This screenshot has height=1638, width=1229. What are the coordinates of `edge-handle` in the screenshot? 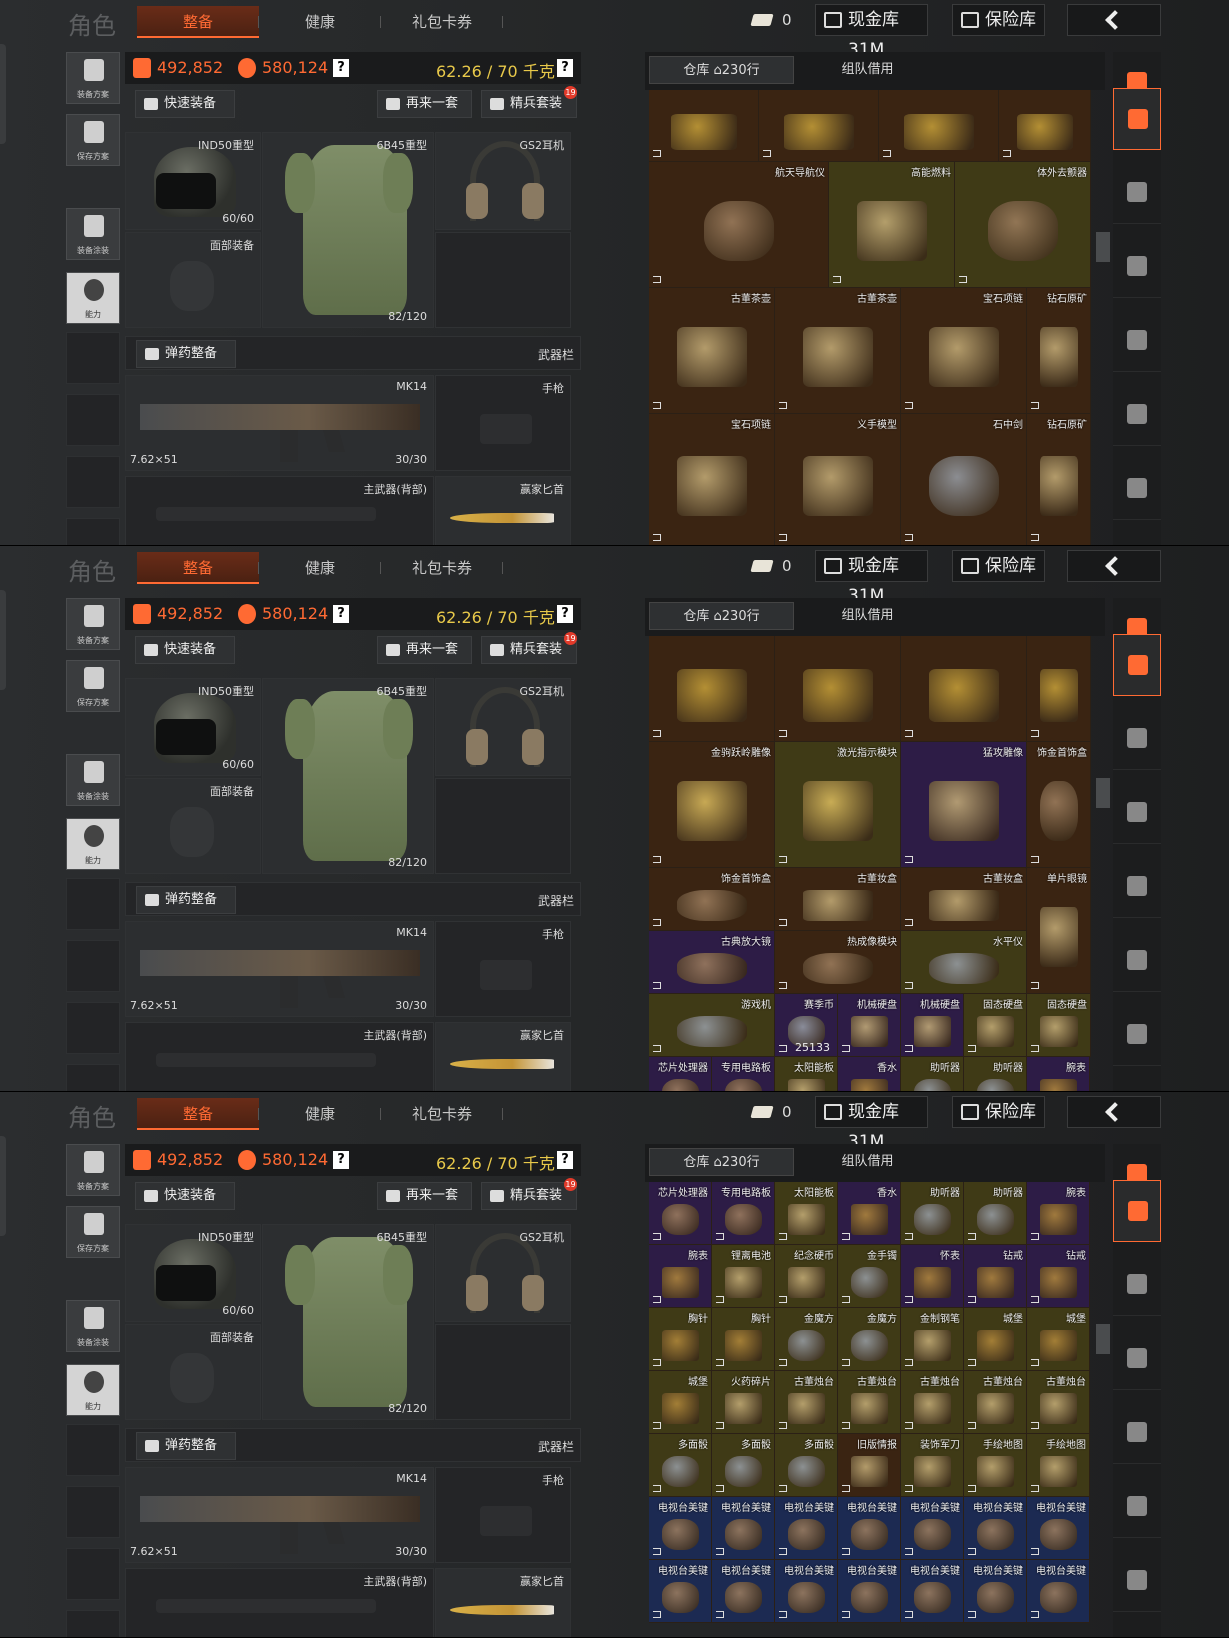 It's located at (3, 640).